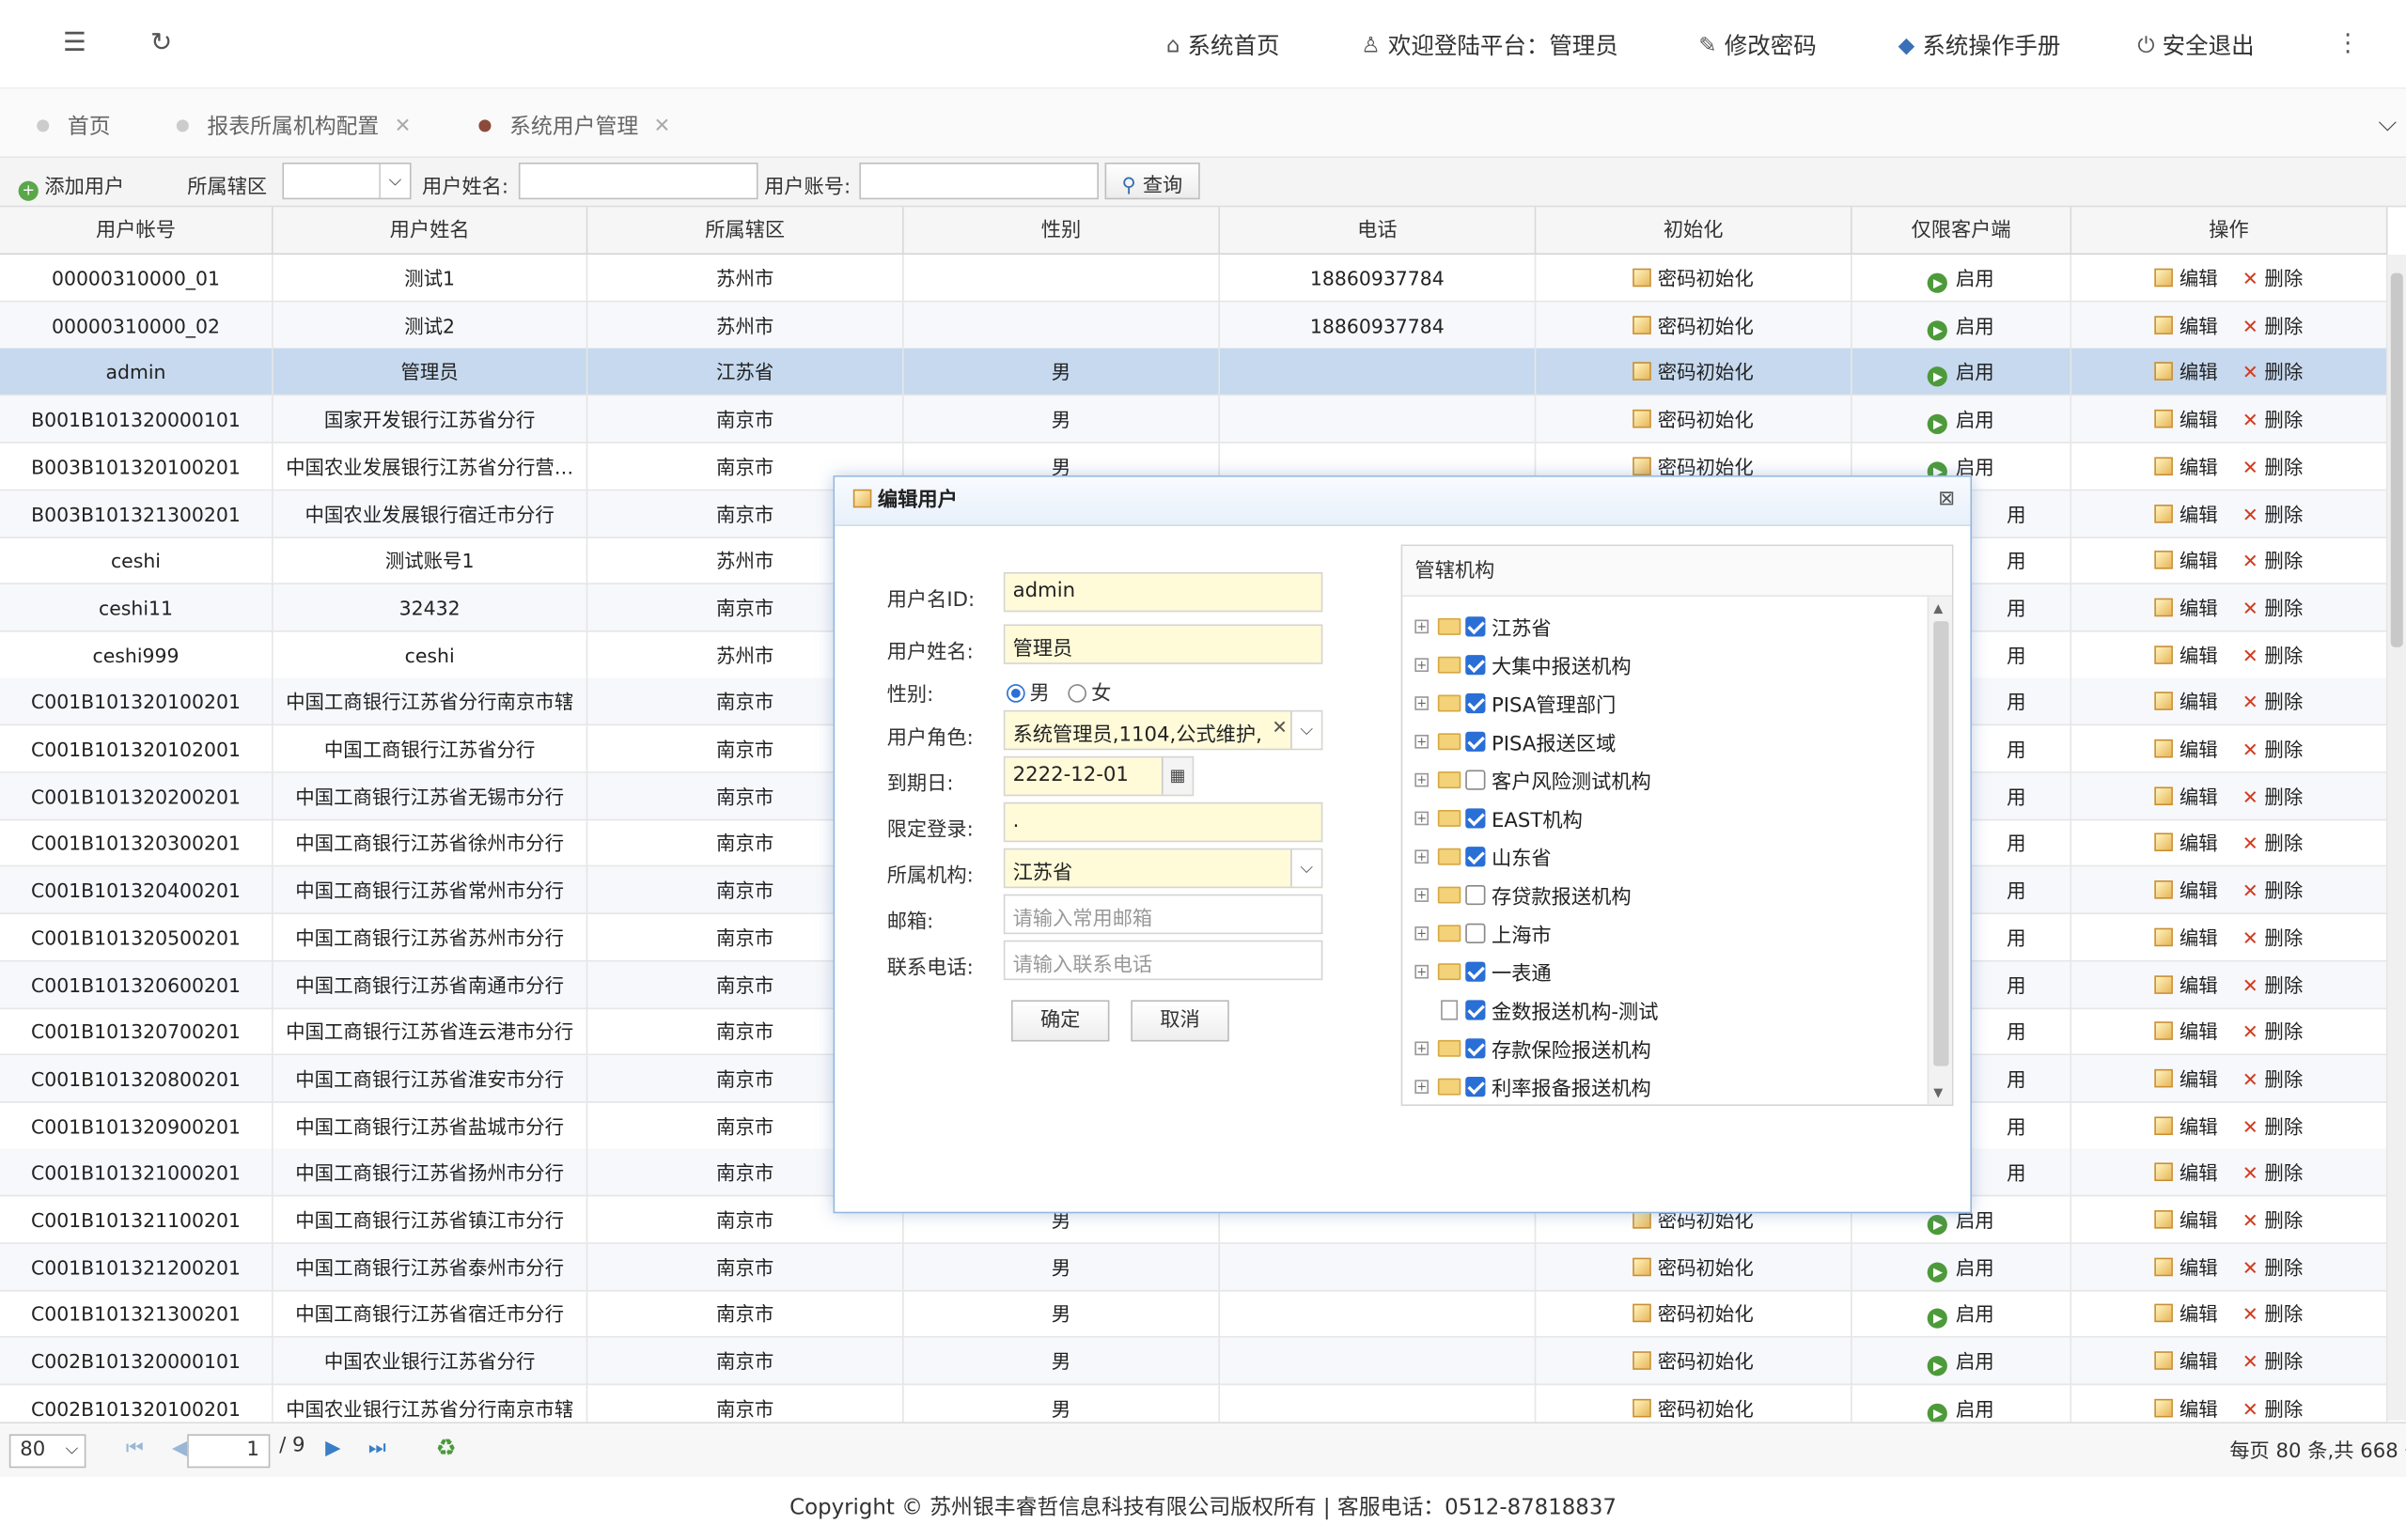  Describe the element at coordinates (74, 42) in the screenshot. I see `hamburger-icon: ☰` at that location.